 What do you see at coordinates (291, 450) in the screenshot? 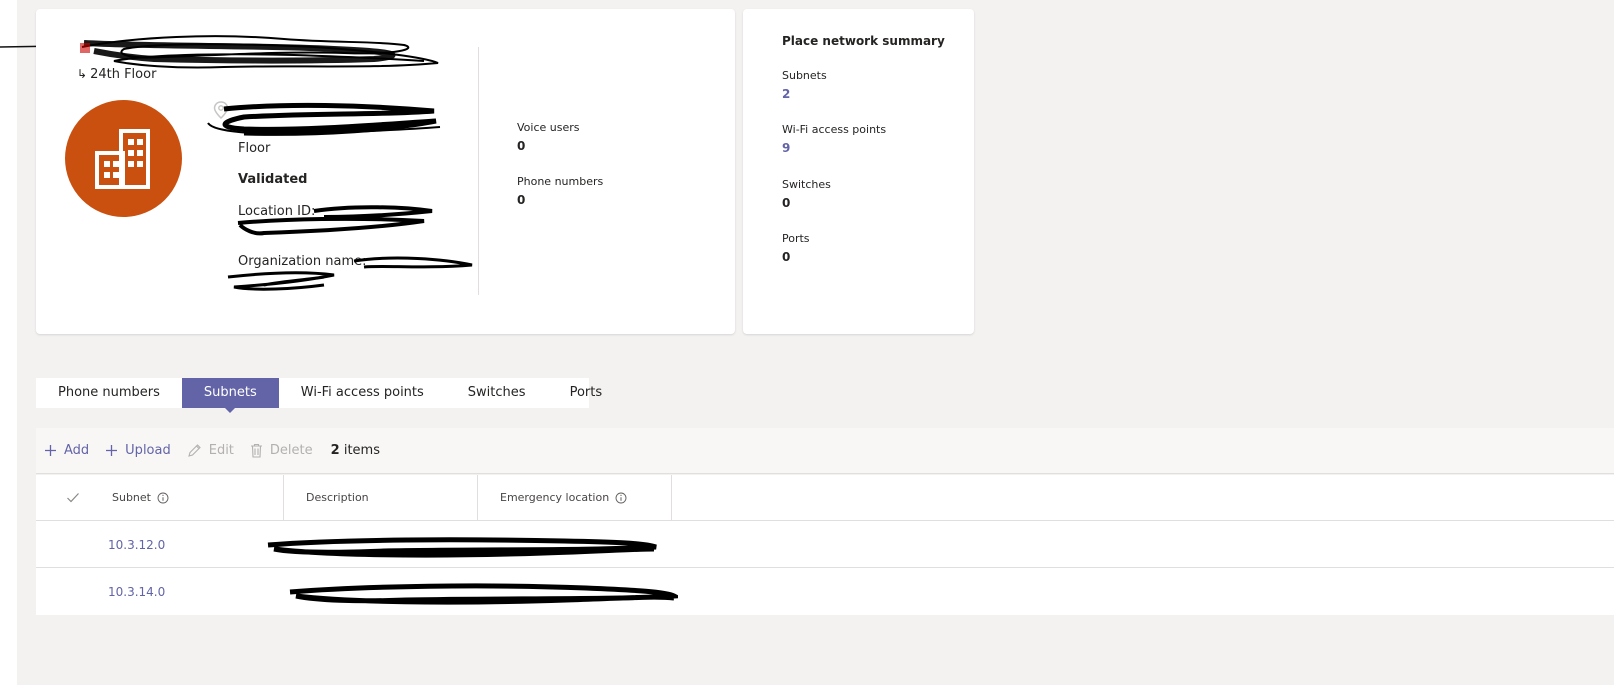
I see `delete-button-label: Delete` at bounding box center [291, 450].